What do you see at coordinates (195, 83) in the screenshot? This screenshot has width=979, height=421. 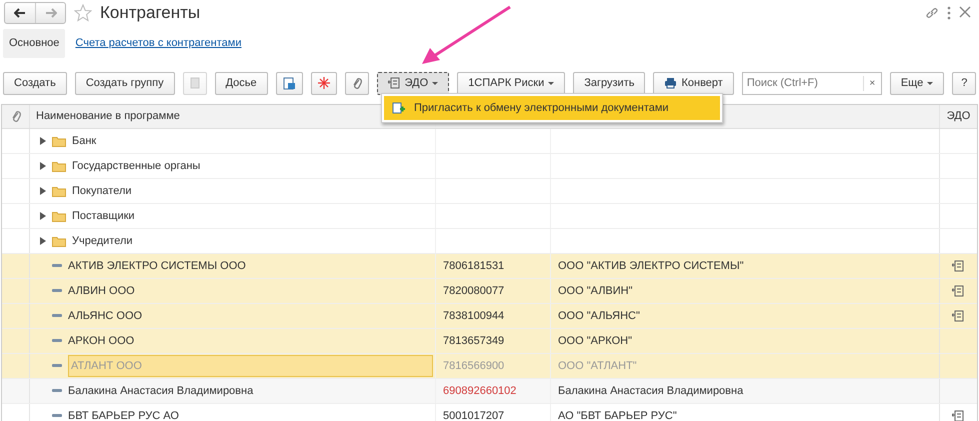 I see `document-icon` at bounding box center [195, 83].